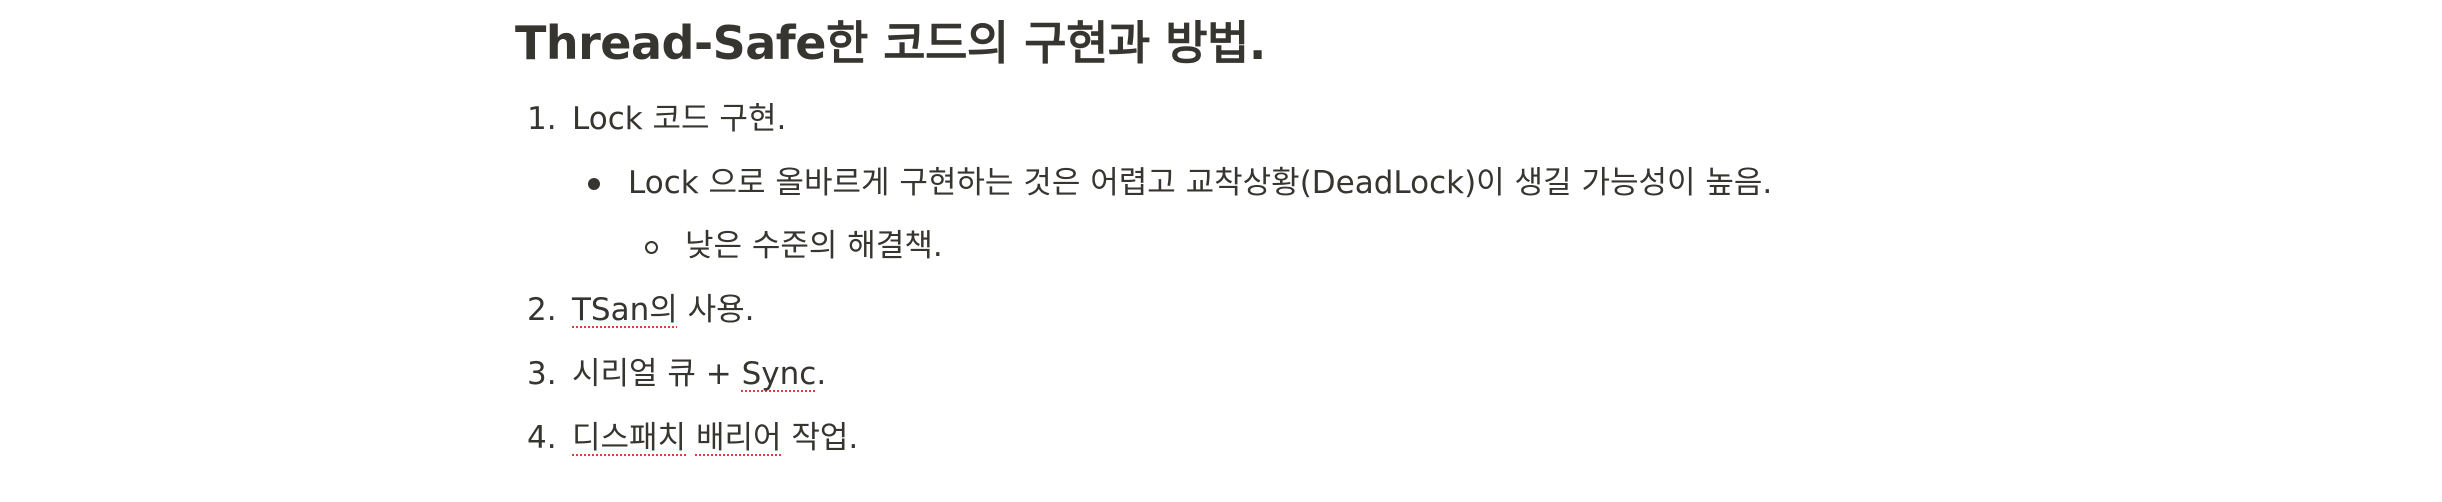 This screenshot has height=502, width=2442. I want to click on text-segment: ., so click(821, 374).